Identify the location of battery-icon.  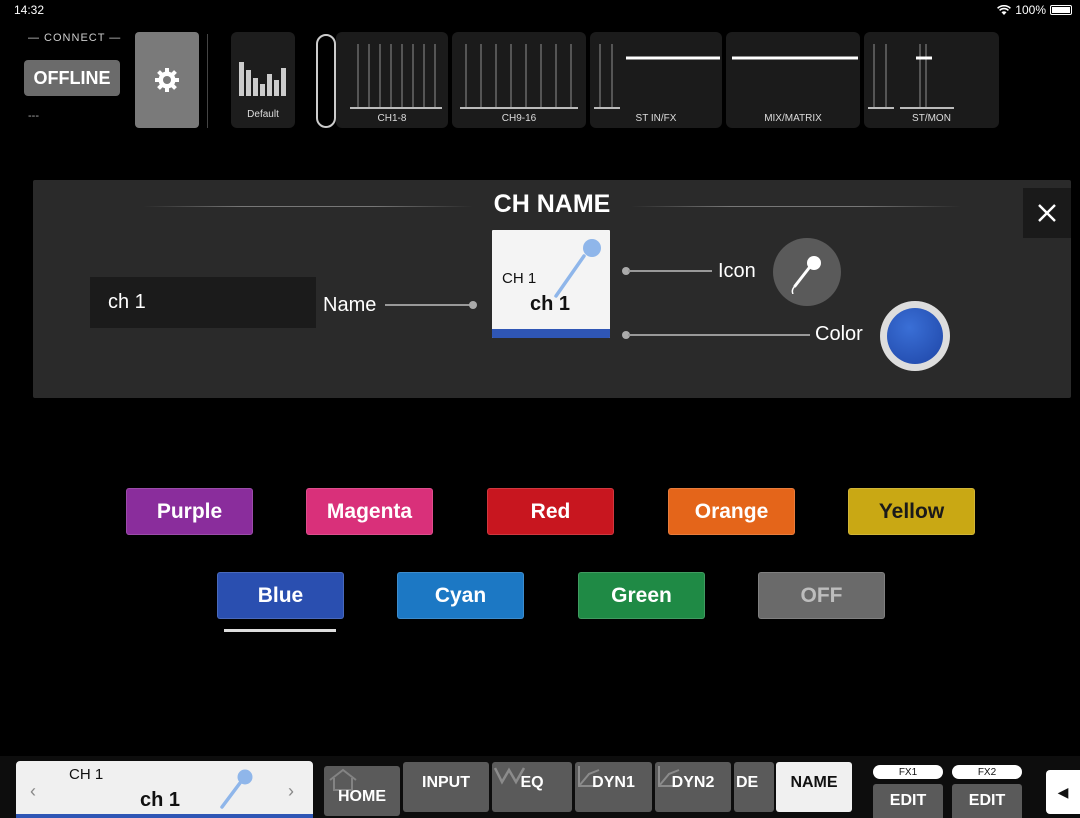
(1061, 10).